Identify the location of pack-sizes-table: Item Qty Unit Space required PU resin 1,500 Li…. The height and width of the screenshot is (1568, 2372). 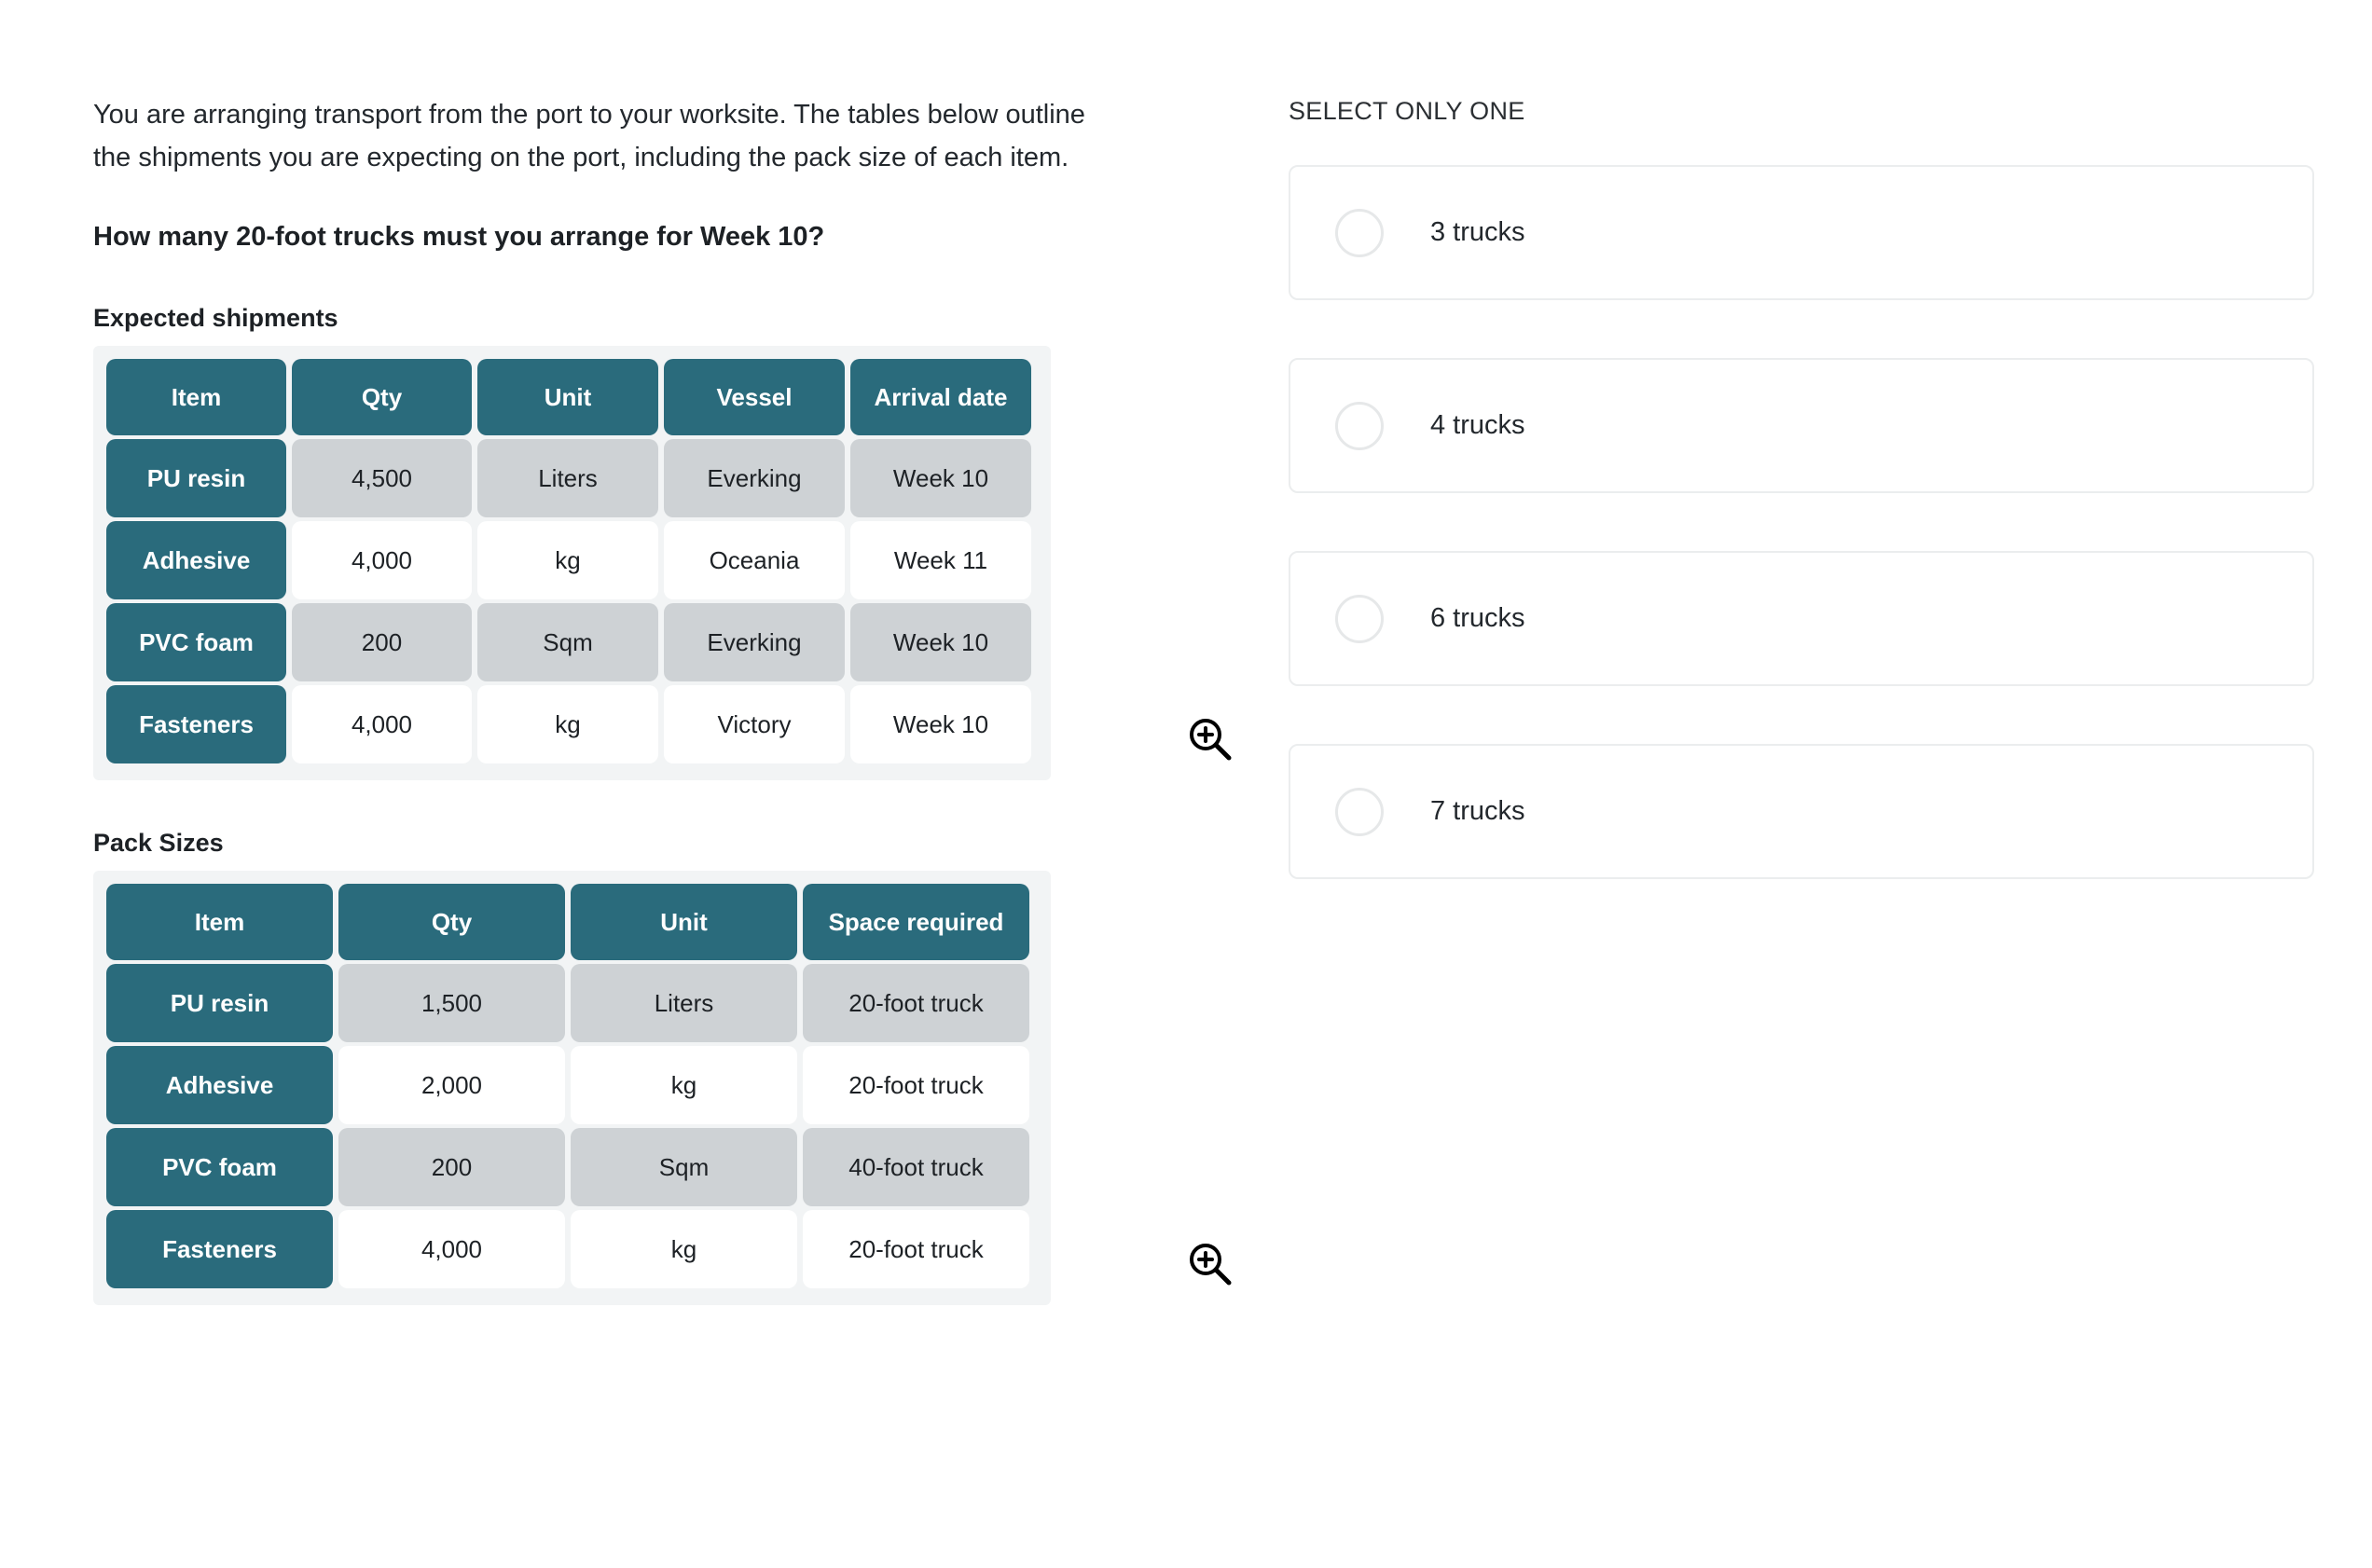
(572, 1088).